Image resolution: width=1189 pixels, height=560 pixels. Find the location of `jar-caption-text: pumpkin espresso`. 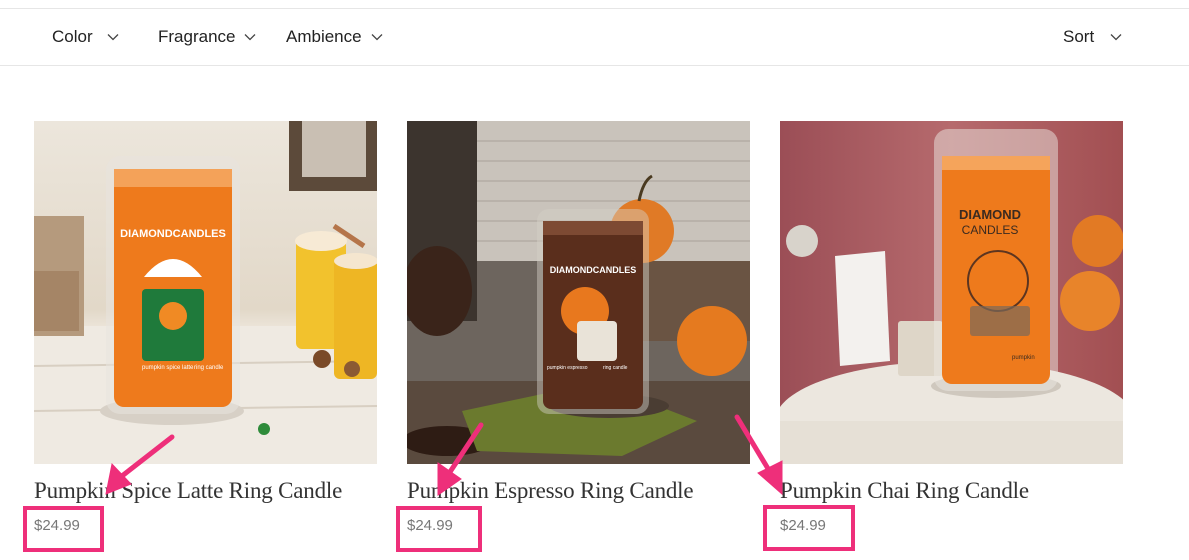

jar-caption-text: pumpkin espresso is located at coordinates (567, 368).